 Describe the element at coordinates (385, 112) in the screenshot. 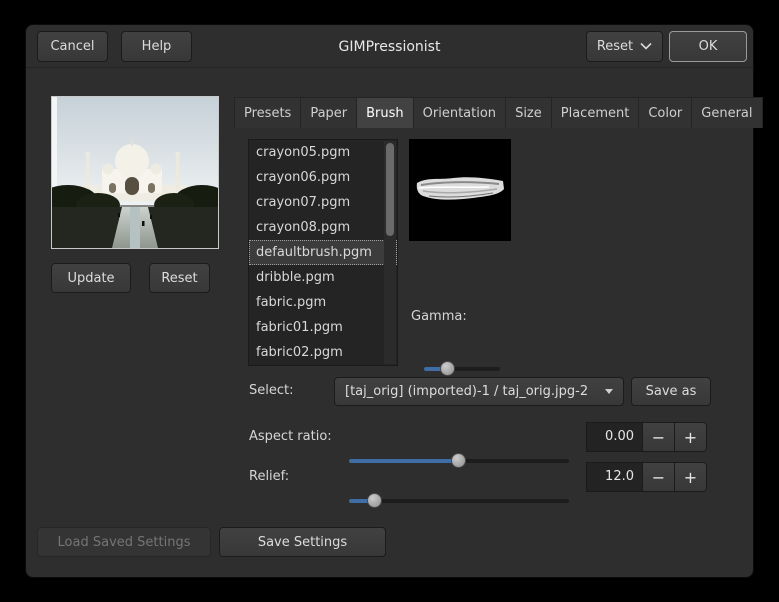

I see `tab-brush: Brush` at that location.